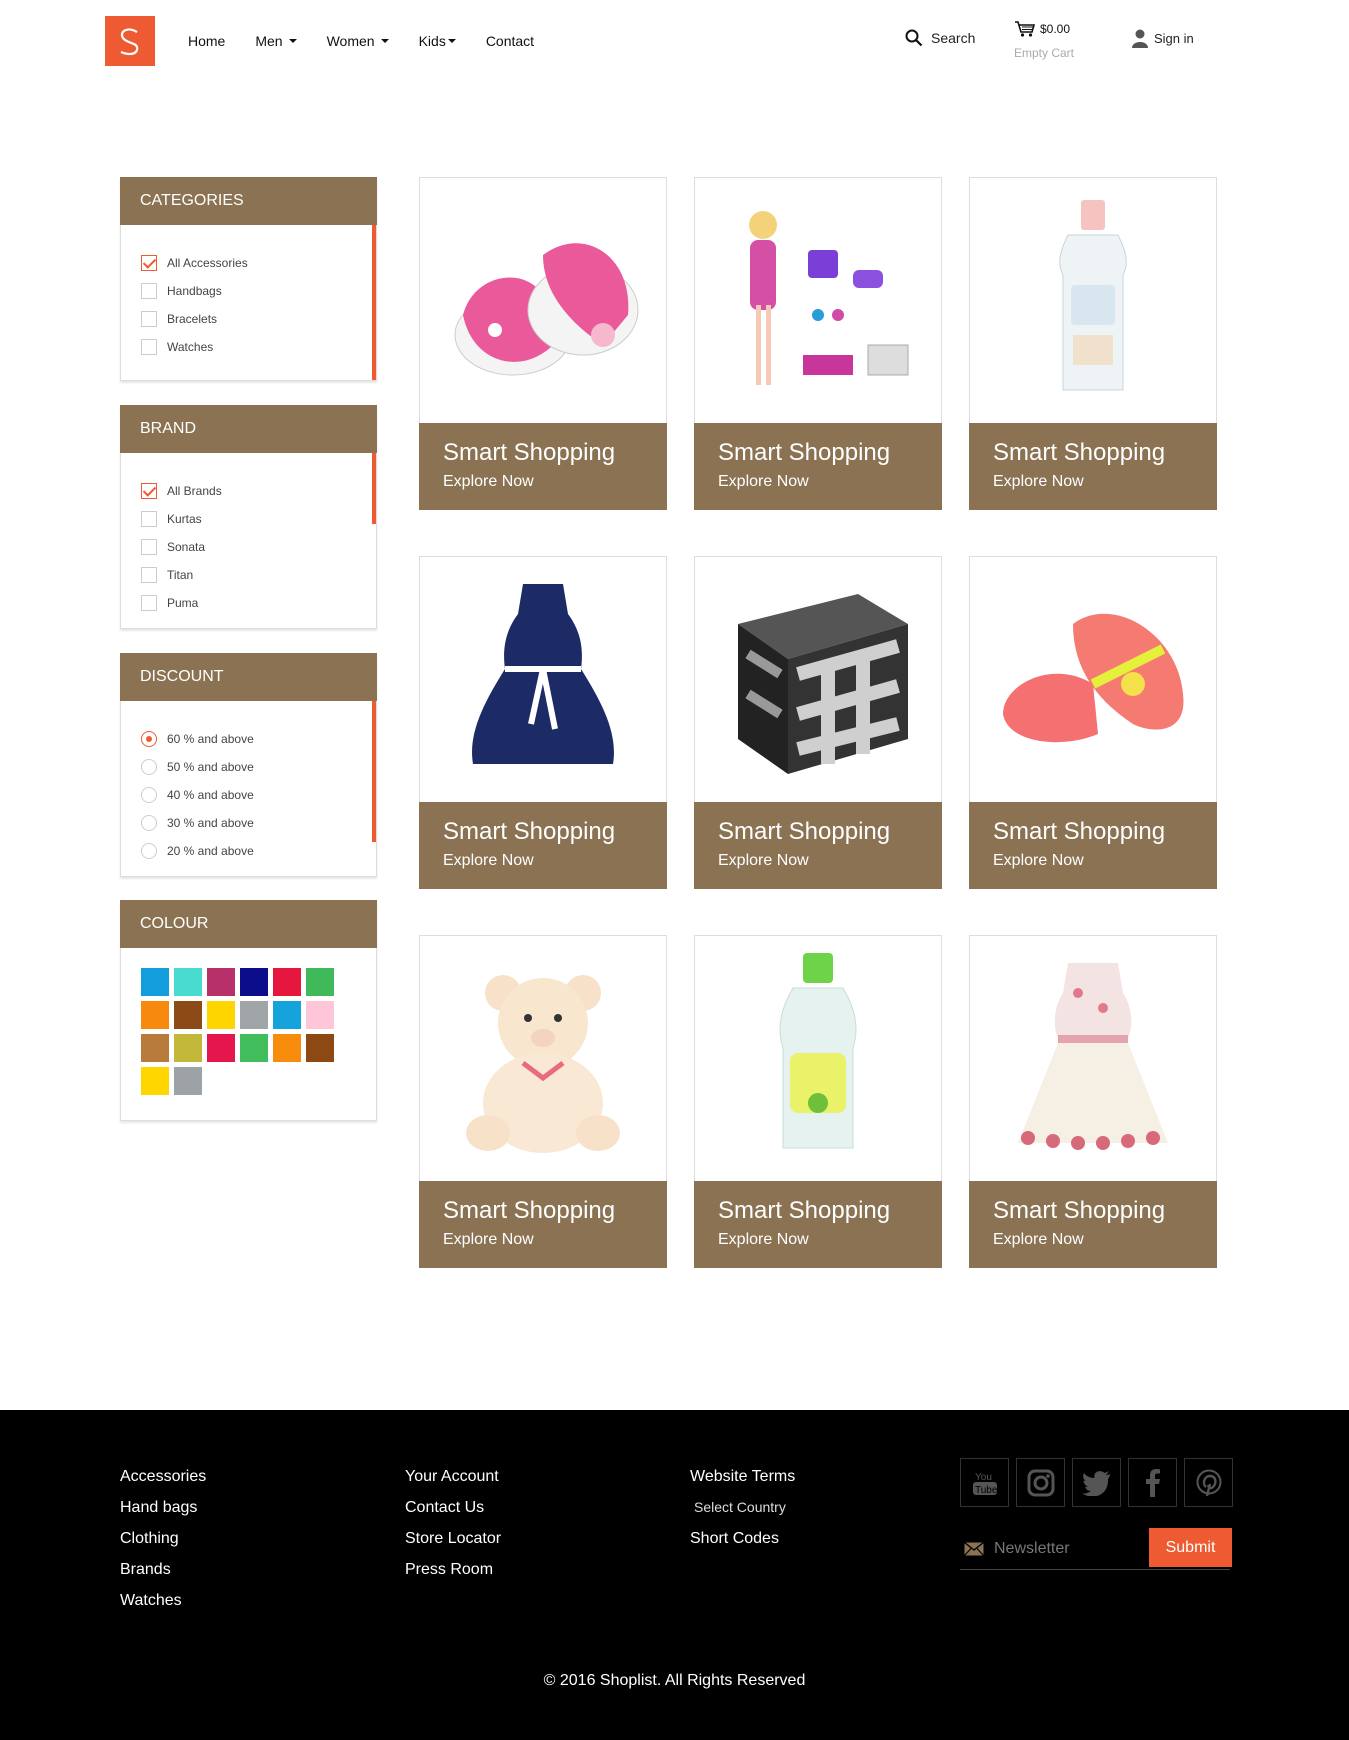  Describe the element at coordinates (1096, 1482) in the screenshot. I see `twitter-icon` at that location.